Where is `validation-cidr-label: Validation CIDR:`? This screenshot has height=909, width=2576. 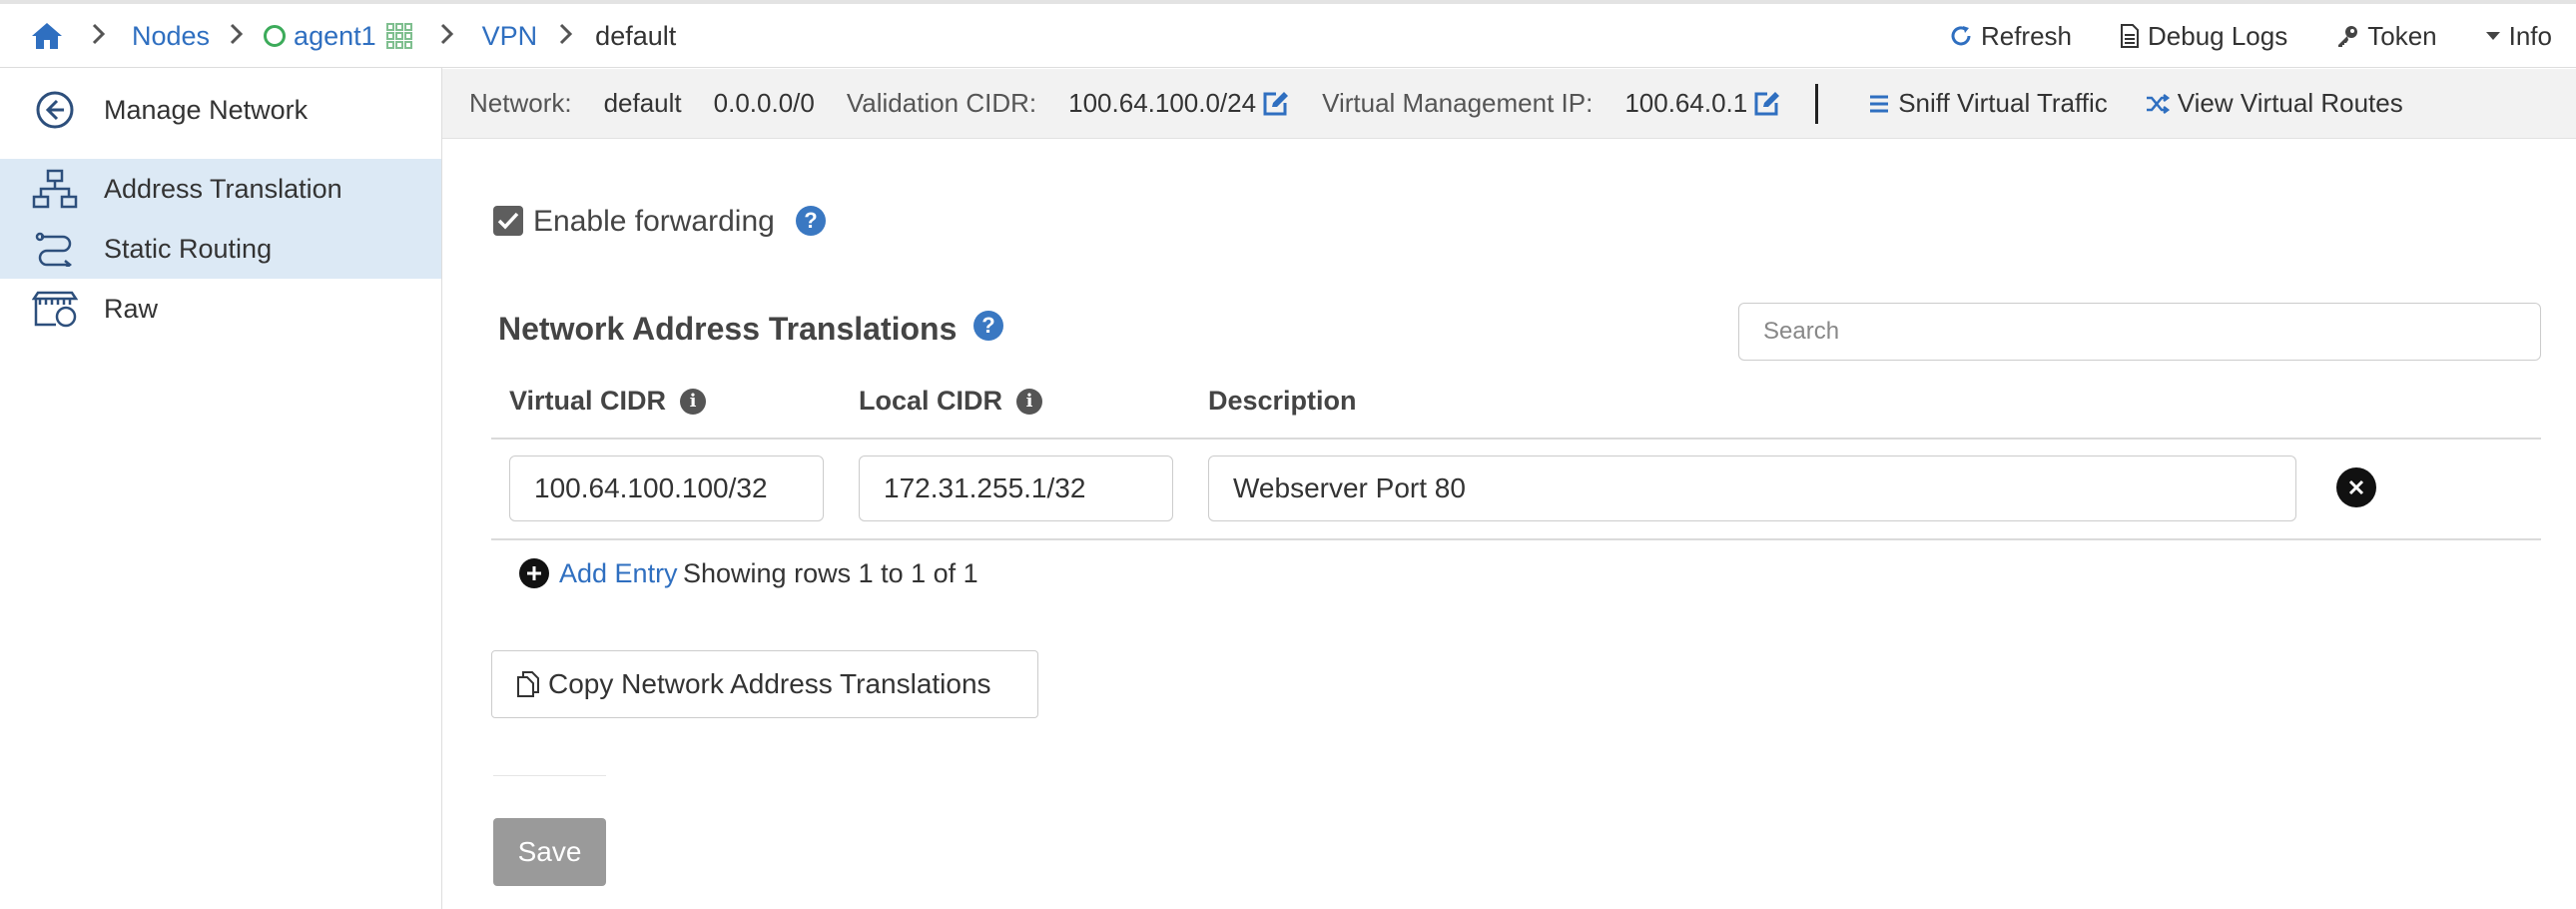 validation-cidr-label: Validation CIDR: is located at coordinates (941, 103).